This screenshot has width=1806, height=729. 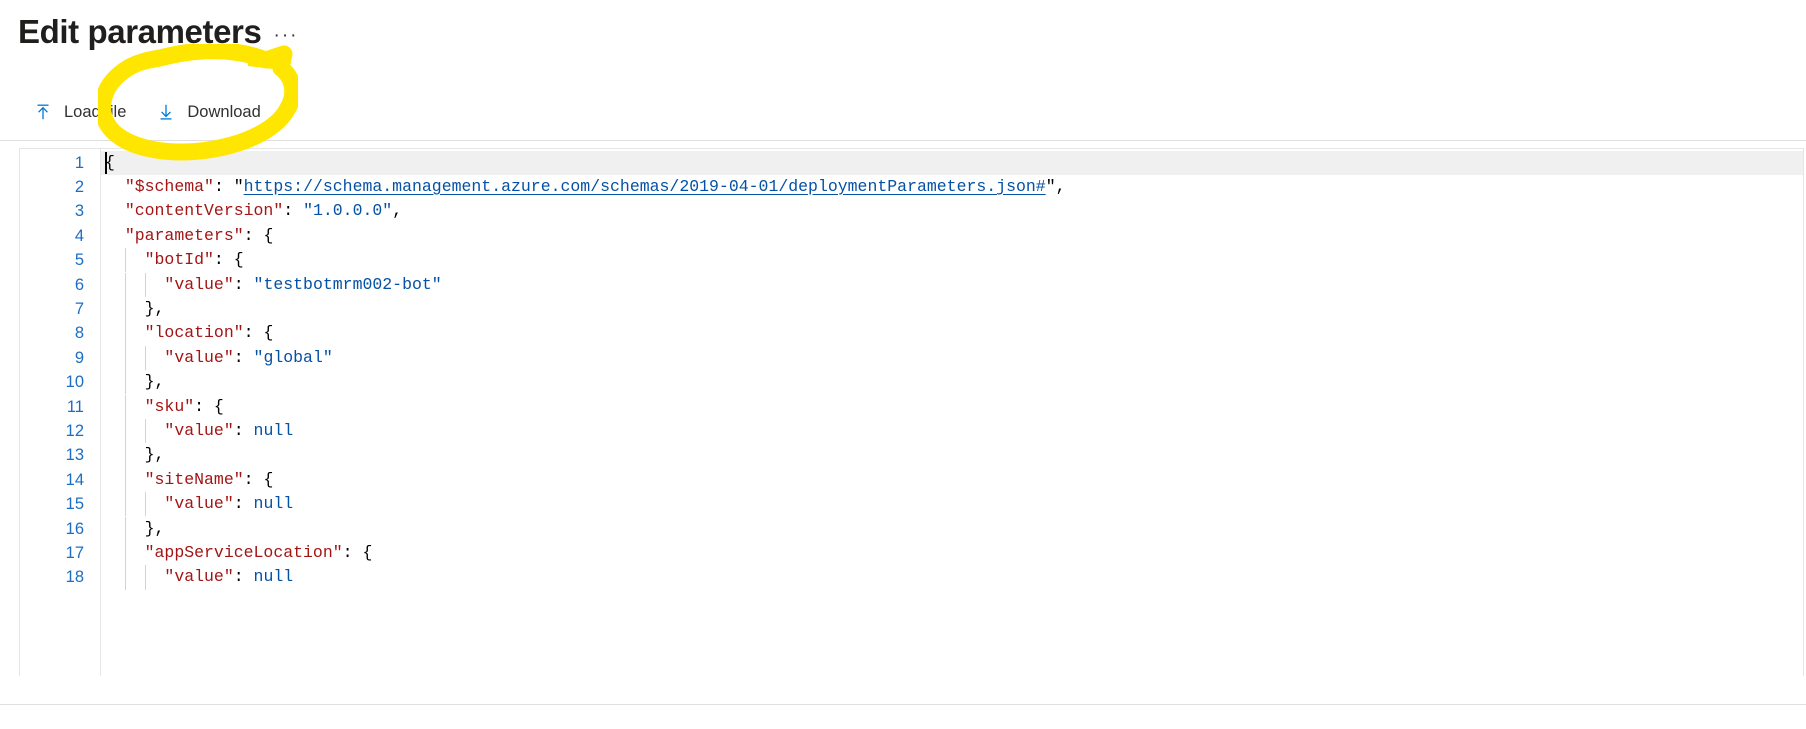 I want to click on load-file-label: Load file, so click(x=95, y=111).